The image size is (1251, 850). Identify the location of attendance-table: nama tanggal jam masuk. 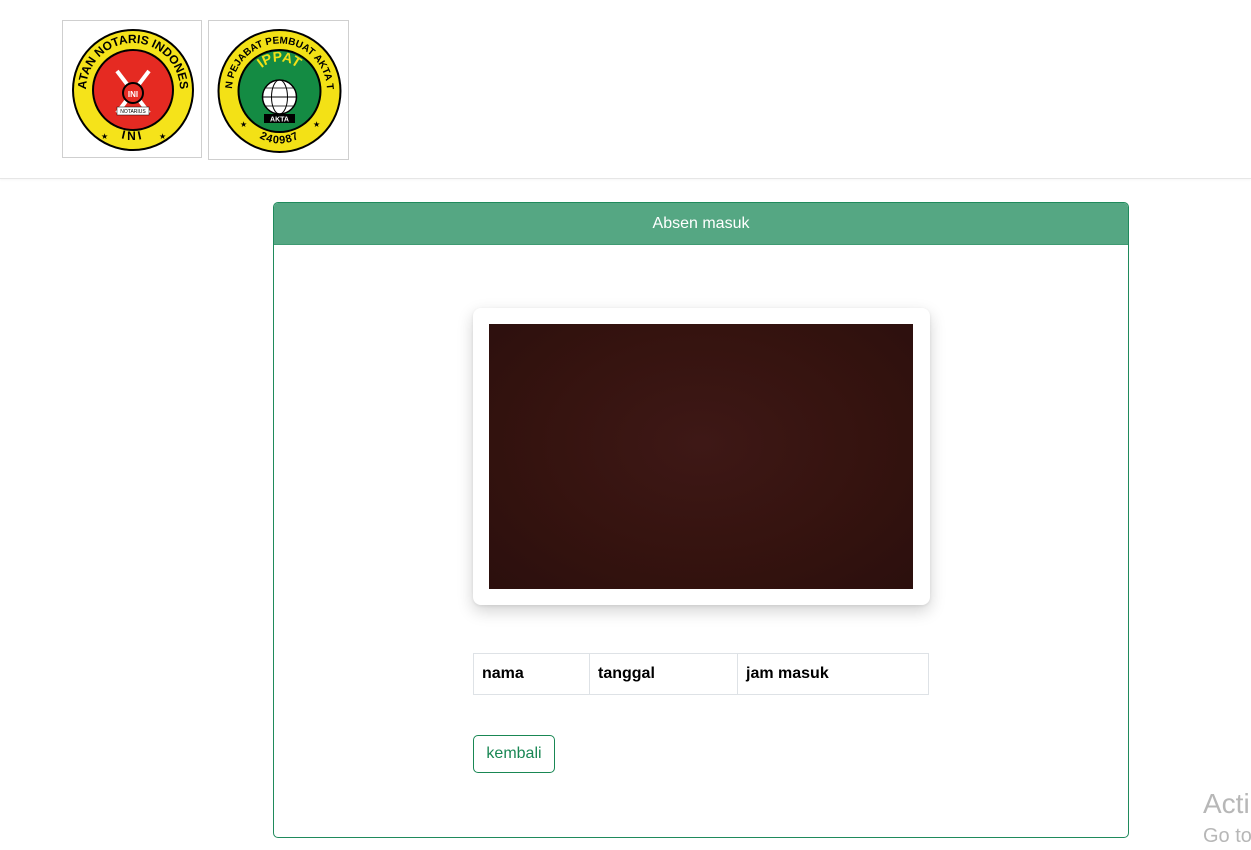
(701, 674).